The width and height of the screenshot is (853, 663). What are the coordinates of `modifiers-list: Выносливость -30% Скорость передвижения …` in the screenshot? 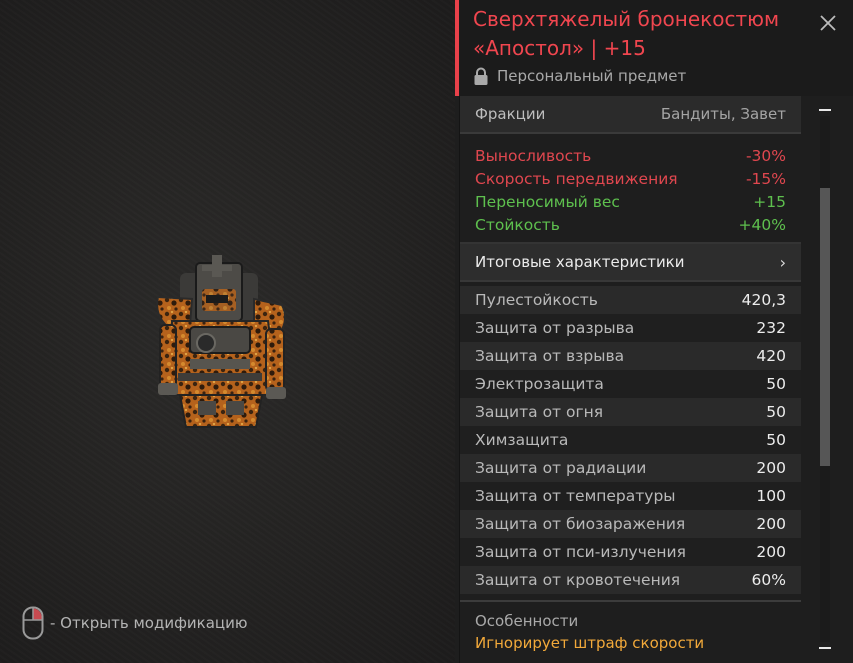 It's located at (630, 188).